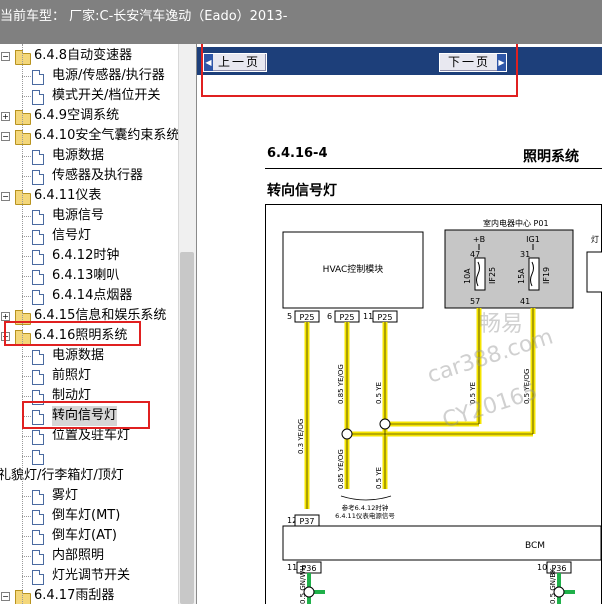 The width and height of the screenshot is (602, 604). What do you see at coordinates (303, 584) in the screenshot?
I see `wire-label: 0.5 GN/WH` at bounding box center [303, 584].